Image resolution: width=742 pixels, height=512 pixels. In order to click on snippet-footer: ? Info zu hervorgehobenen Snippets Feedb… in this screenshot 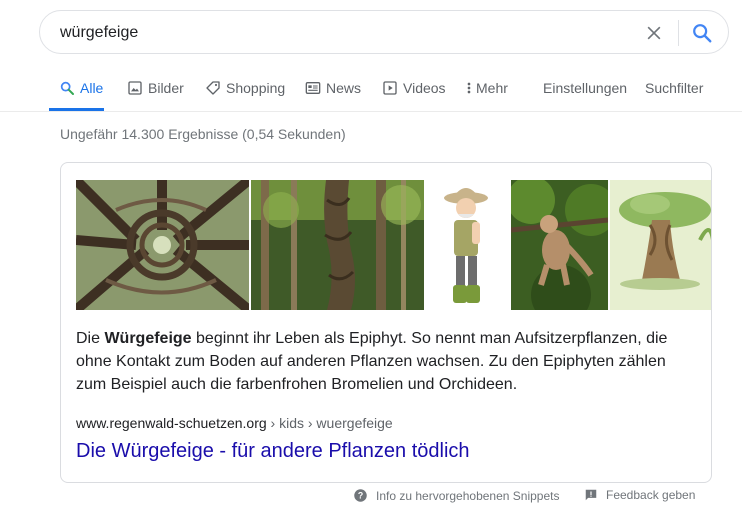, I will do `click(371, 497)`.